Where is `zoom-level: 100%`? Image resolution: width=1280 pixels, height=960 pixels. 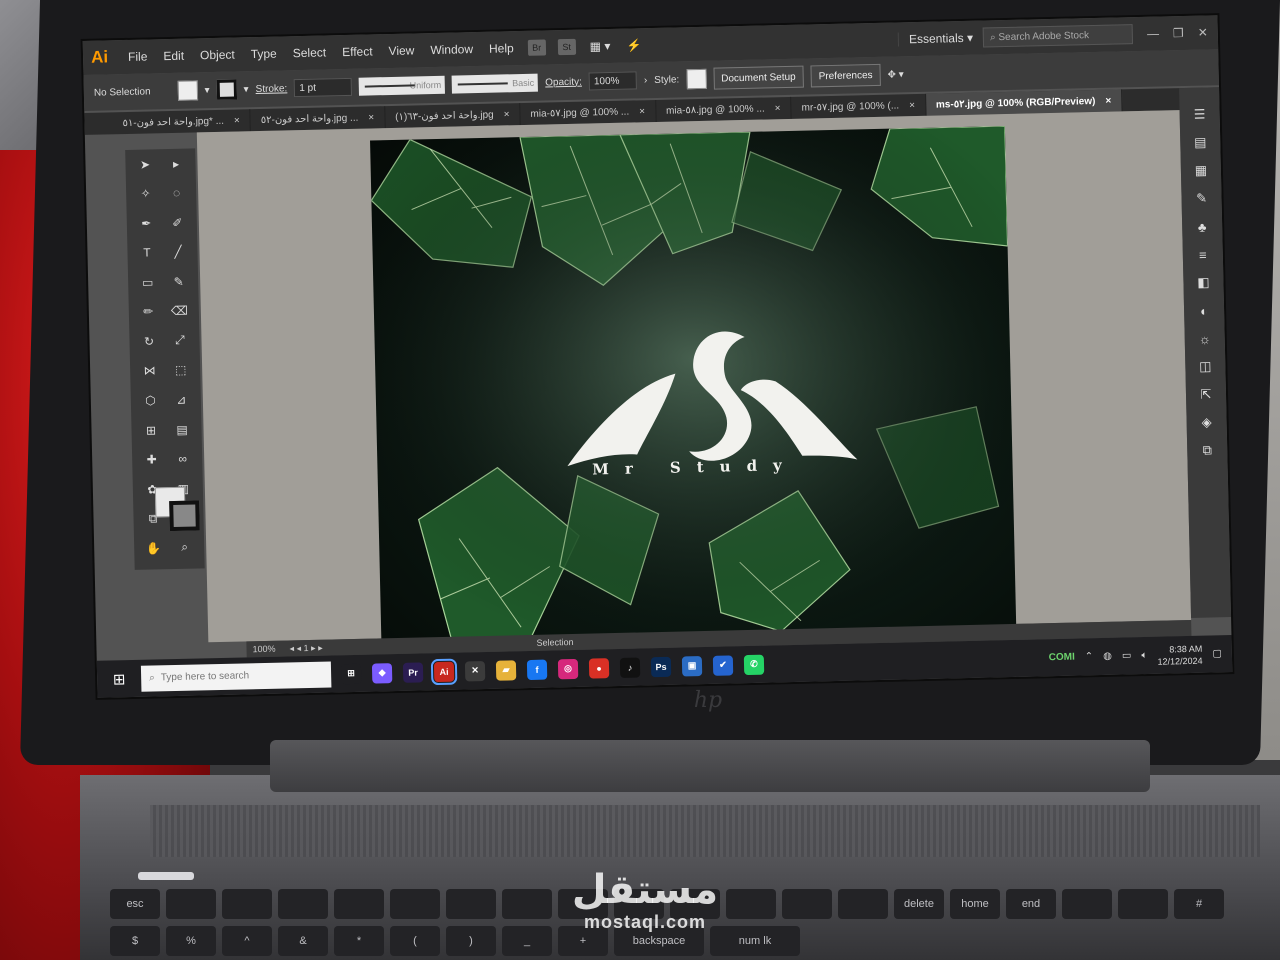
zoom-level: 100% is located at coordinates (263, 649).